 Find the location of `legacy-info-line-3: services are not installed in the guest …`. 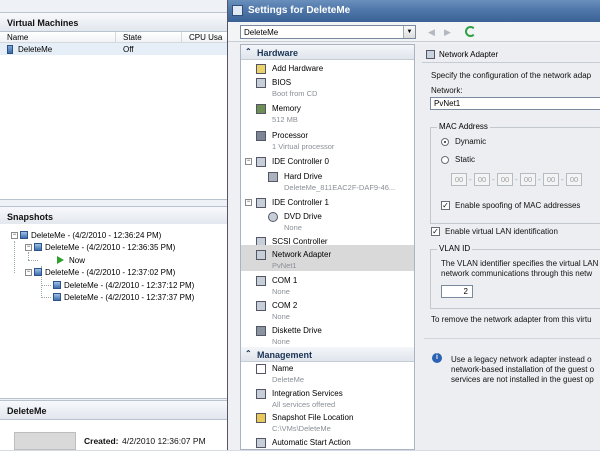

legacy-info-line-3: services are not installed in the guest … is located at coordinates (522, 379).